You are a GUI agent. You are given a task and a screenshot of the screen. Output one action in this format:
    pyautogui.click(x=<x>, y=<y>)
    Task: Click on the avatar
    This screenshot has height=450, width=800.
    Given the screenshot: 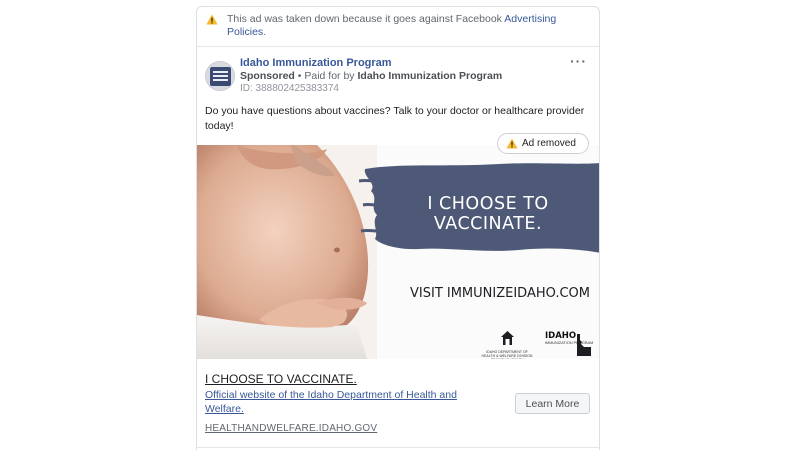 What is the action you would take?
    pyautogui.click(x=220, y=76)
    